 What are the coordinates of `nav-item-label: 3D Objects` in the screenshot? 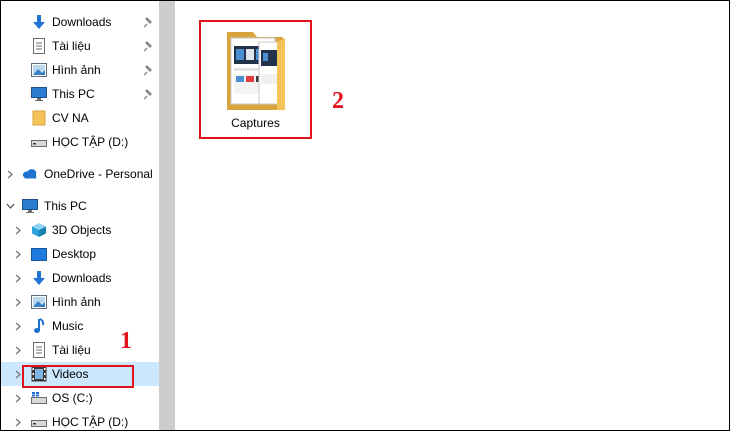 It's located at (82, 230).